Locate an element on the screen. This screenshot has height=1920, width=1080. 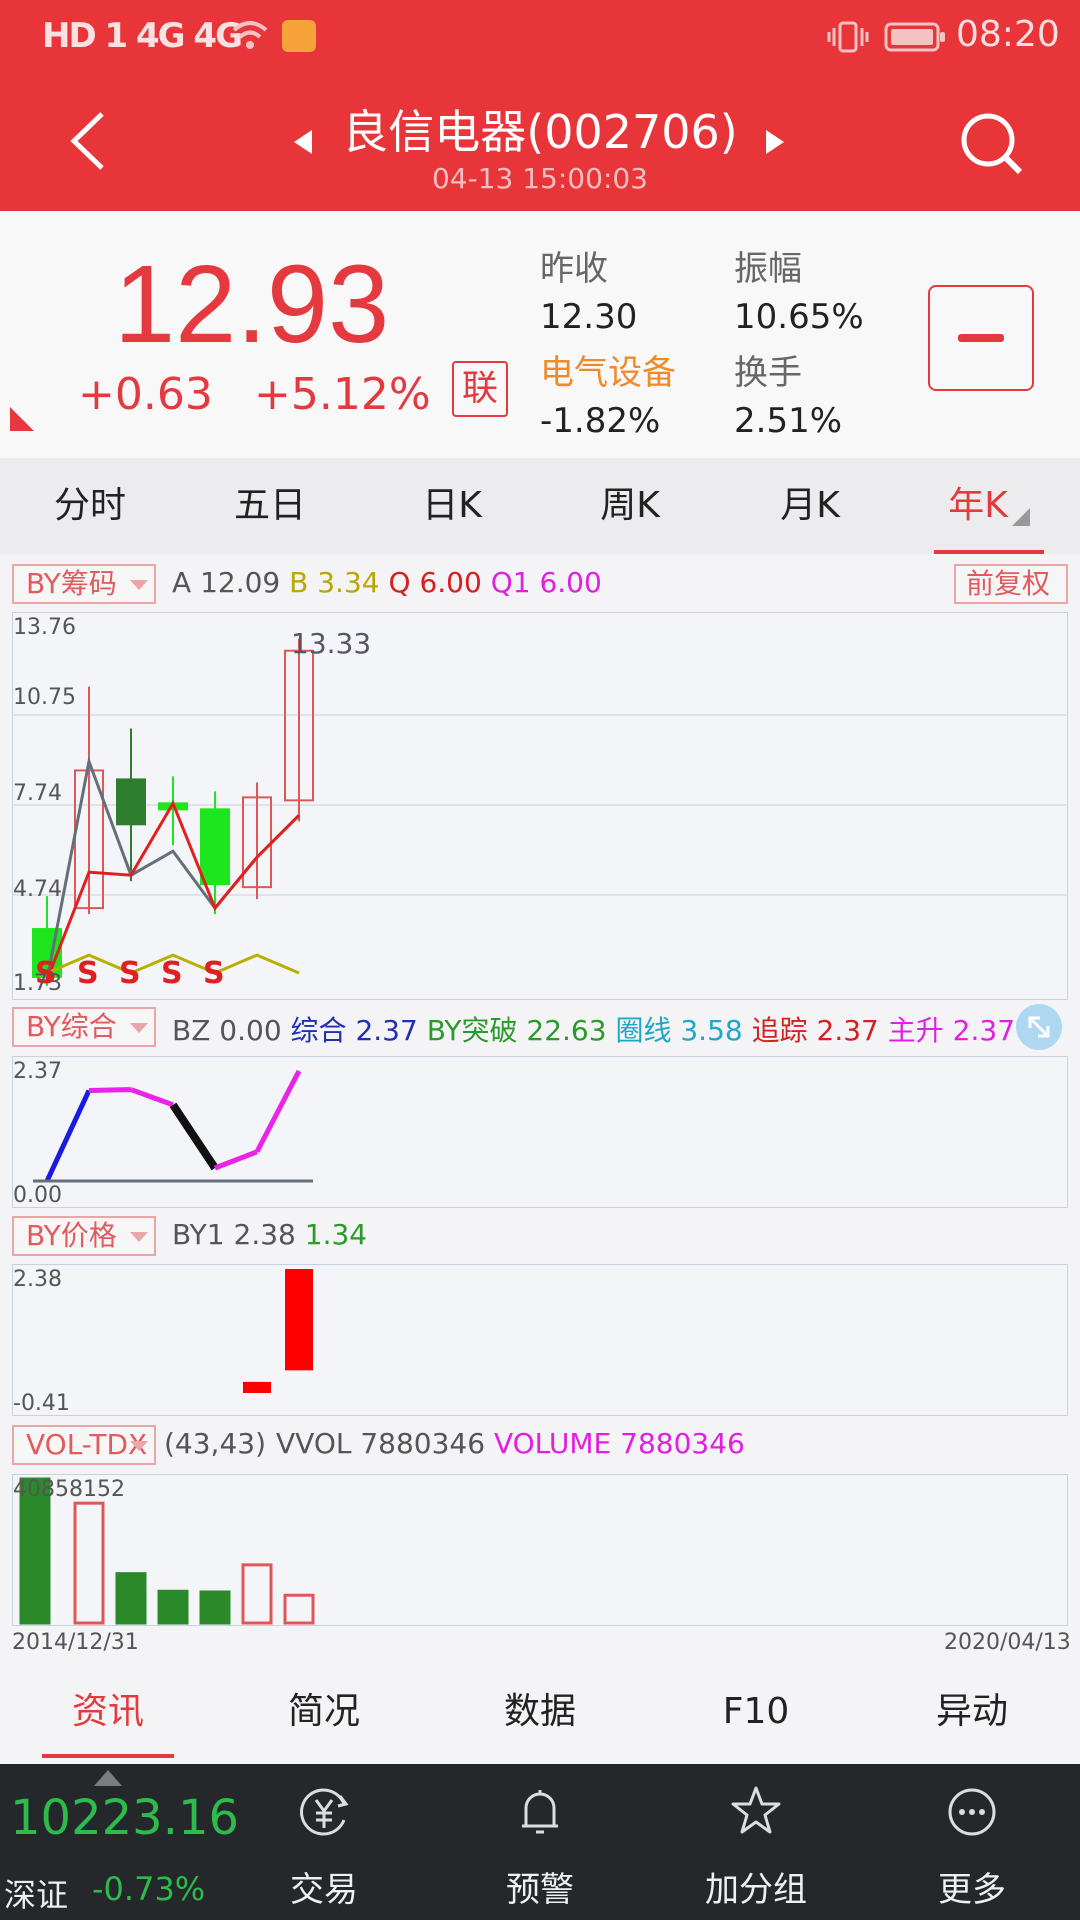
remove-favorite-button is located at coordinates (981, 338).